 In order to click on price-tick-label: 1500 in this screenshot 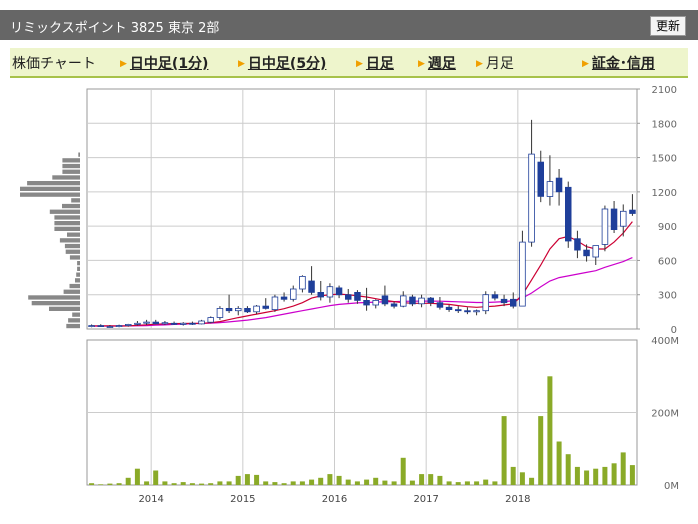, I will do `click(664, 159)`.